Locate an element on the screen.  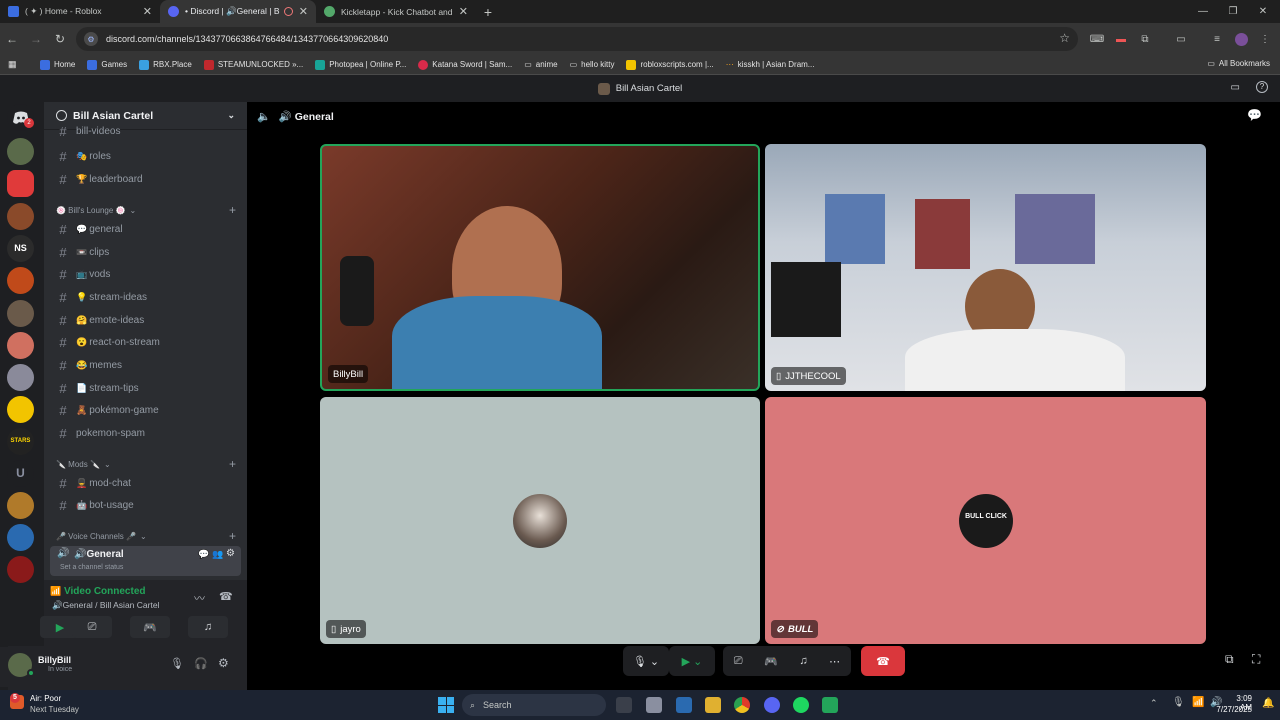
site-info-icon: ⚙ is located at coordinates (91, 39).